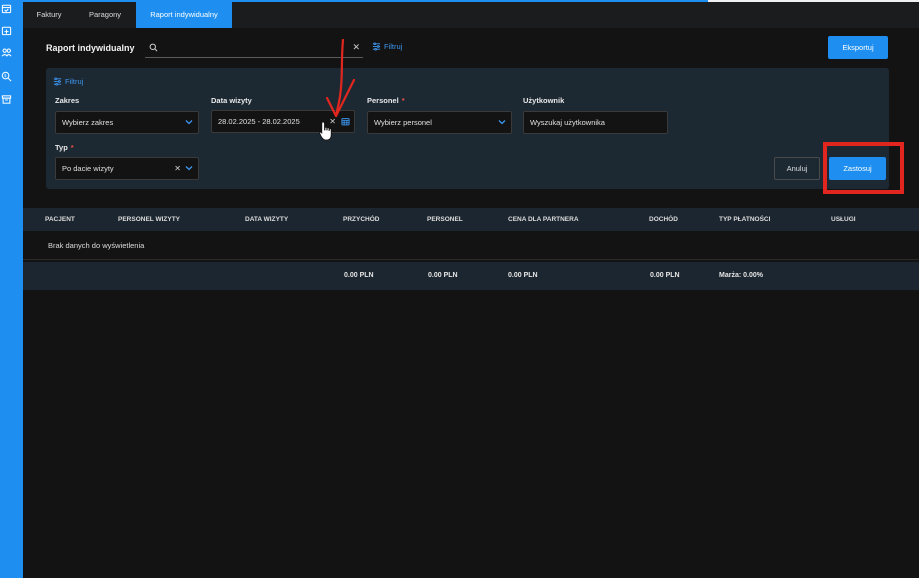  I want to click on tab-bar: Faktury Paragony Raport indywidualny, so click(471, 14).